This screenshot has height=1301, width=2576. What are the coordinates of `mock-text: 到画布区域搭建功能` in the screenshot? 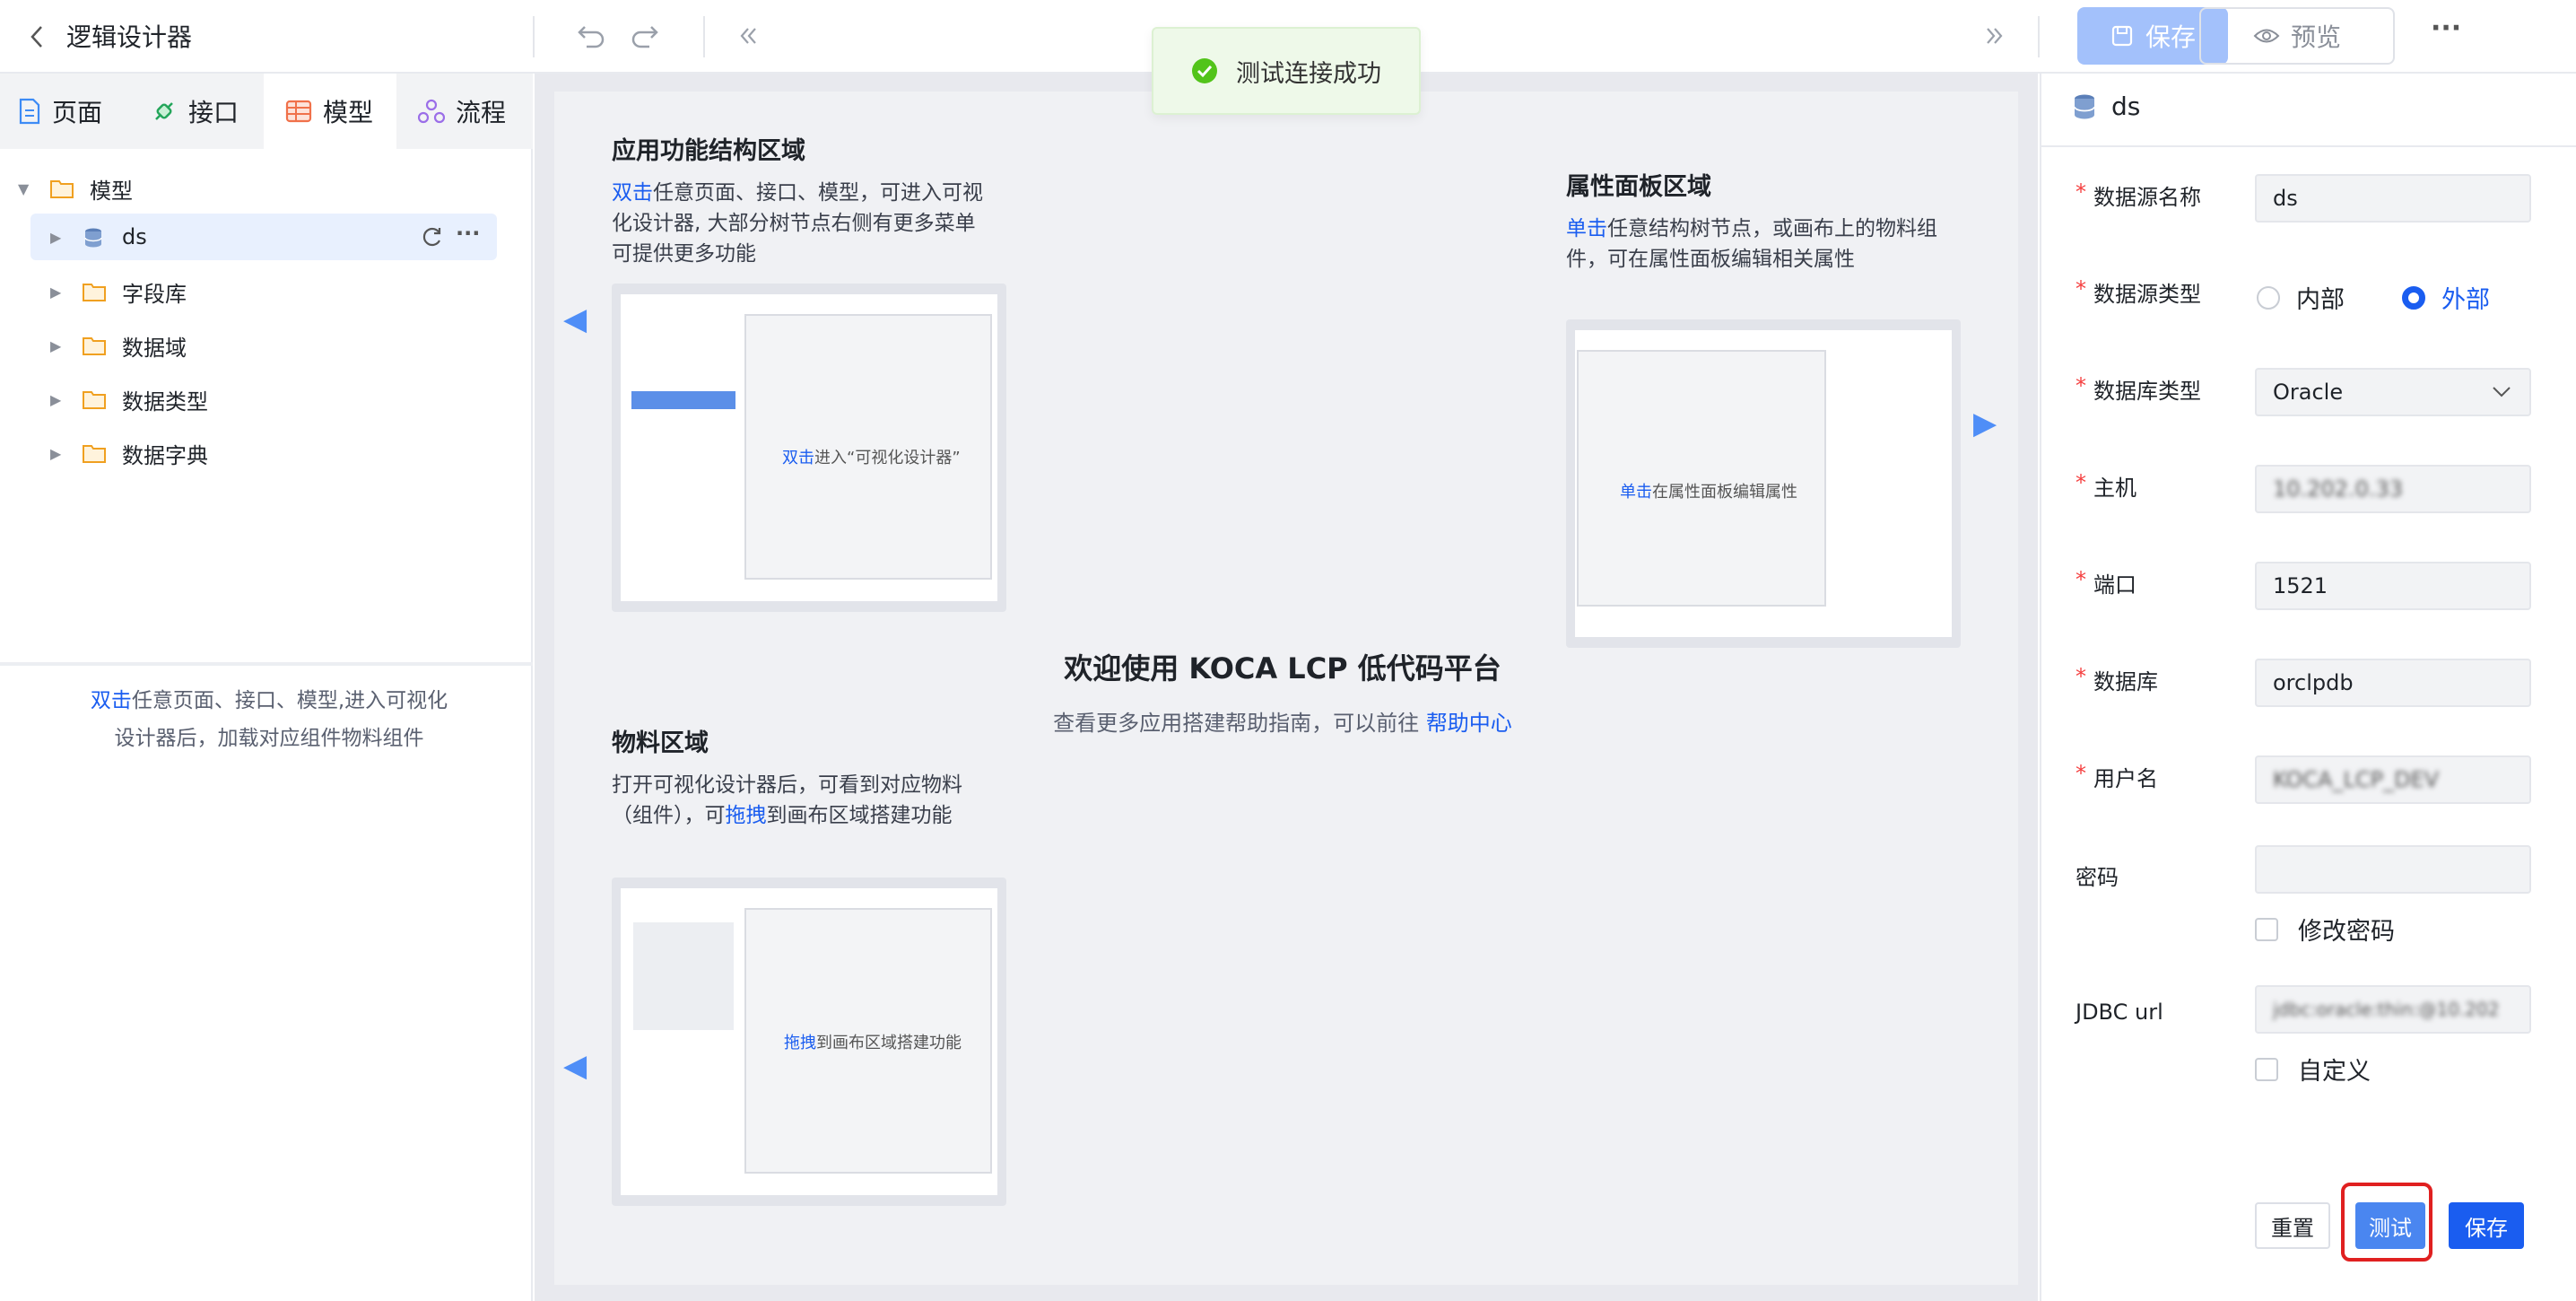 It's located at (889, 1043).